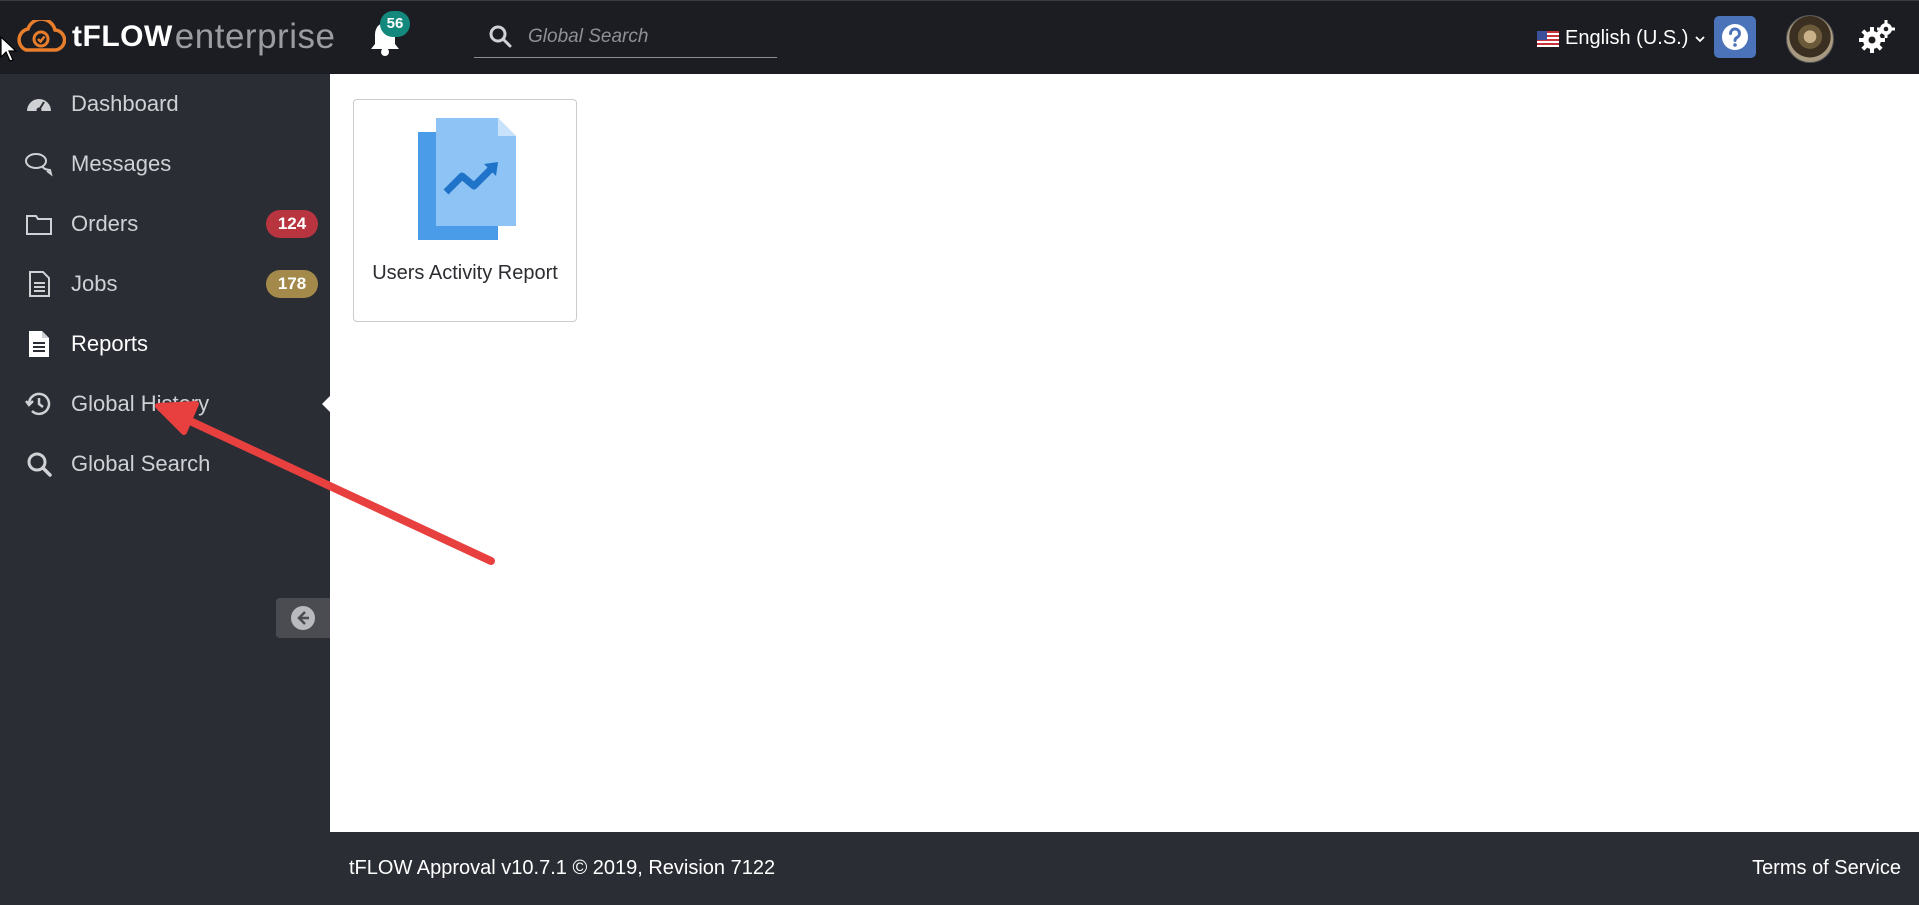 This screenshot has height=905, width=1919. I want to click on global-search-input, so click(648, 37).